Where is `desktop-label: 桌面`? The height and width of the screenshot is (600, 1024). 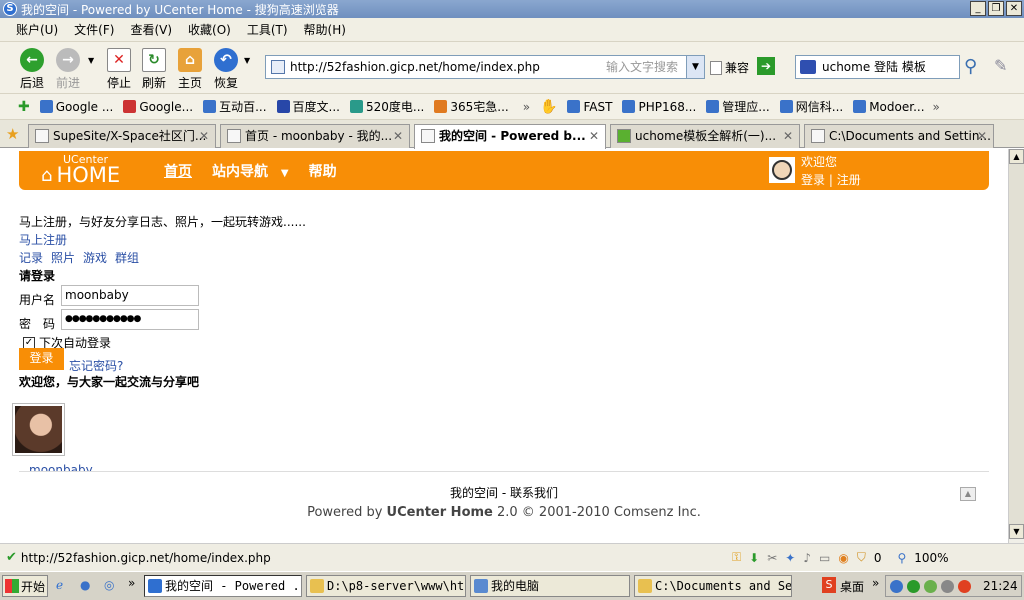 desktop-label: 桌面 is located at coordinates (852, 586).